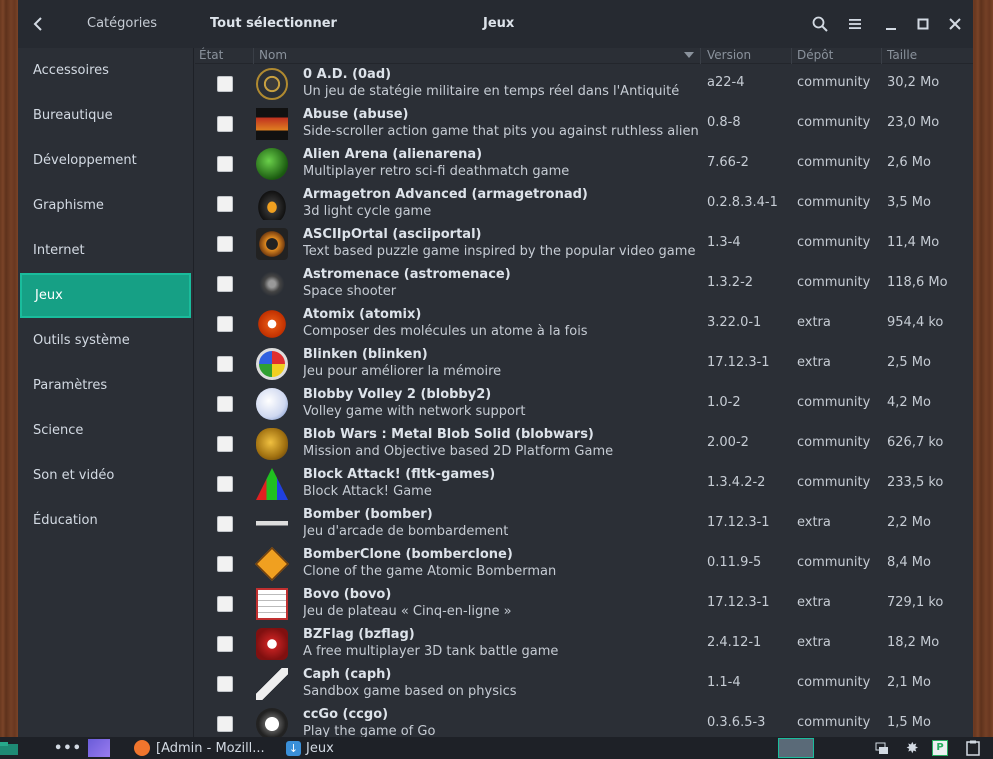 Image resolution: width=993 pixels, height=759 pixels. What do you see at coordinates (293, 748) in the screenshot?
I see `download-arrow-icon: ↓` at bounding box center [293, 748].